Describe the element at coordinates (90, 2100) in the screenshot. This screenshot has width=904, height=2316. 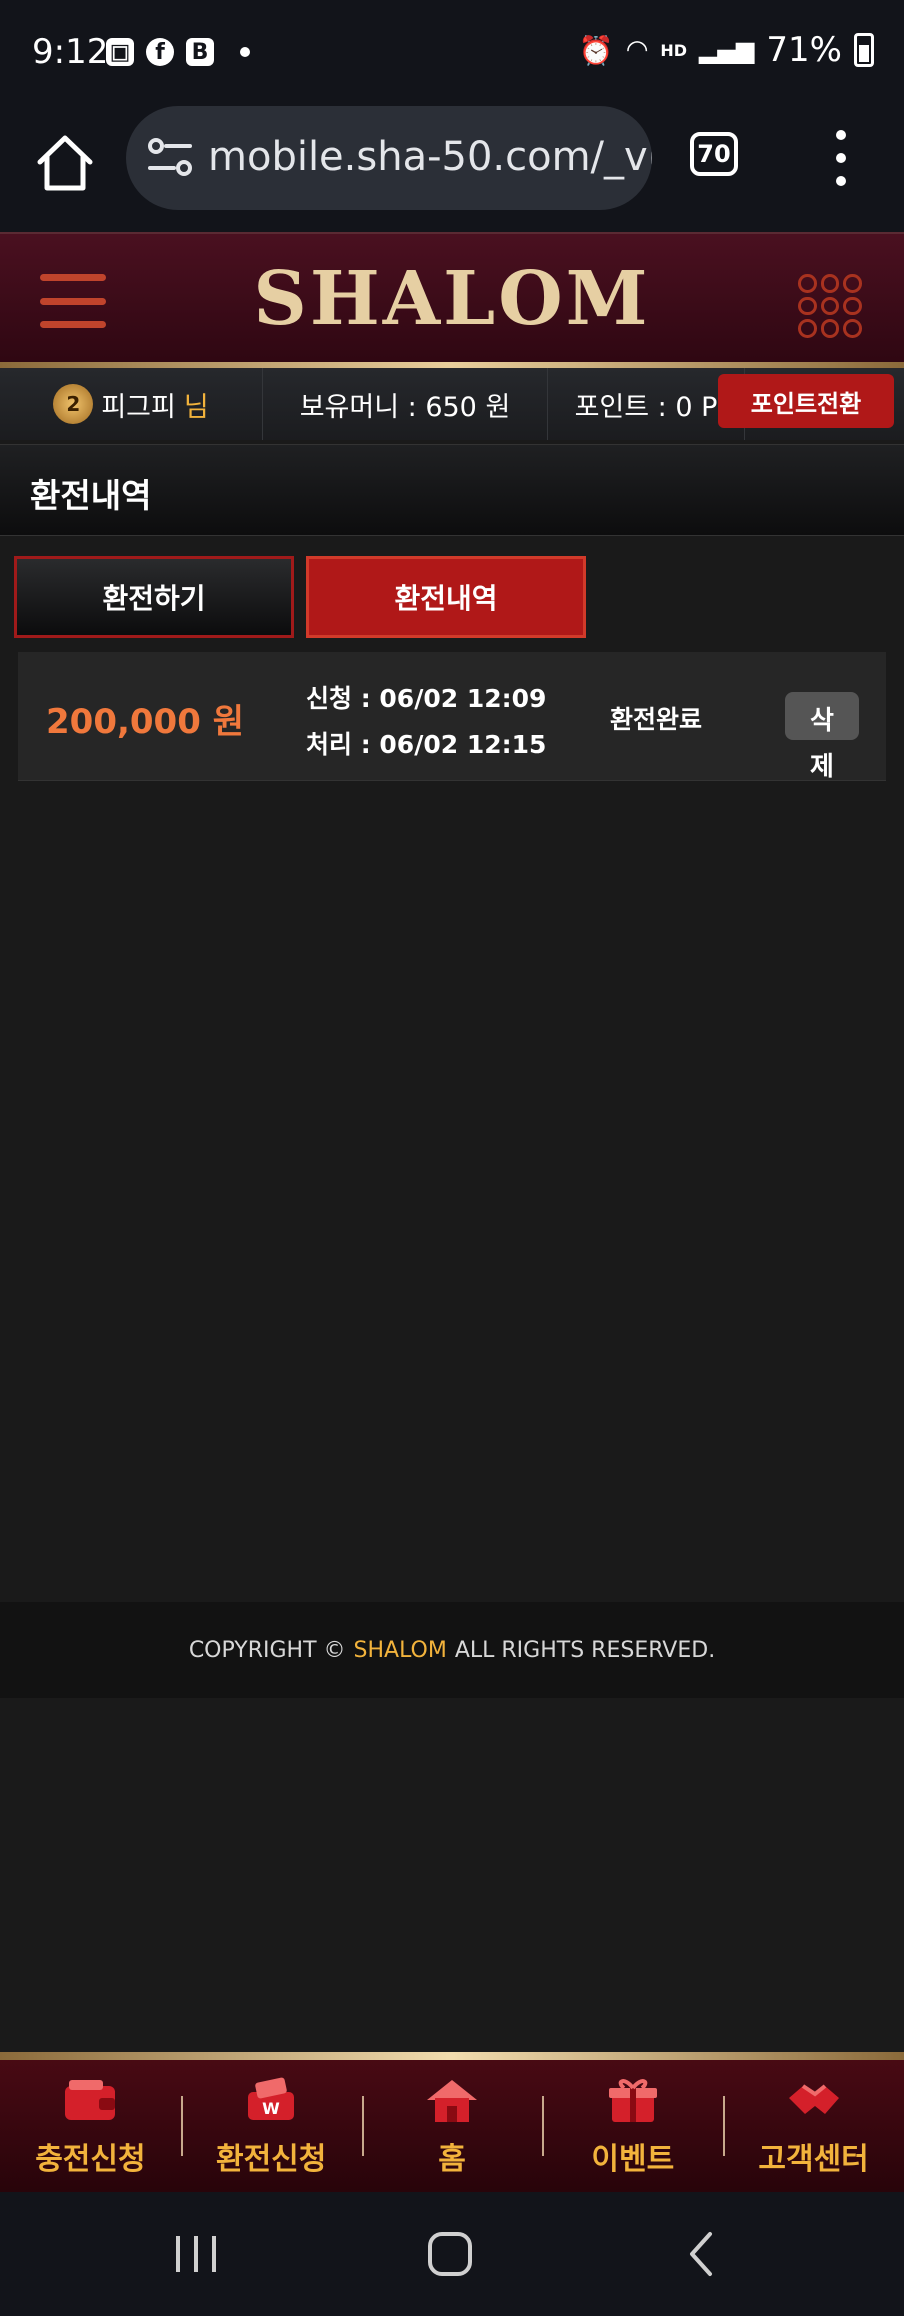
I see `wallet-icon` at that location.